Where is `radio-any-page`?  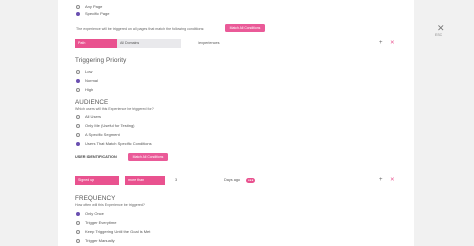 radio-any-page is located at coordinates (78, 7).